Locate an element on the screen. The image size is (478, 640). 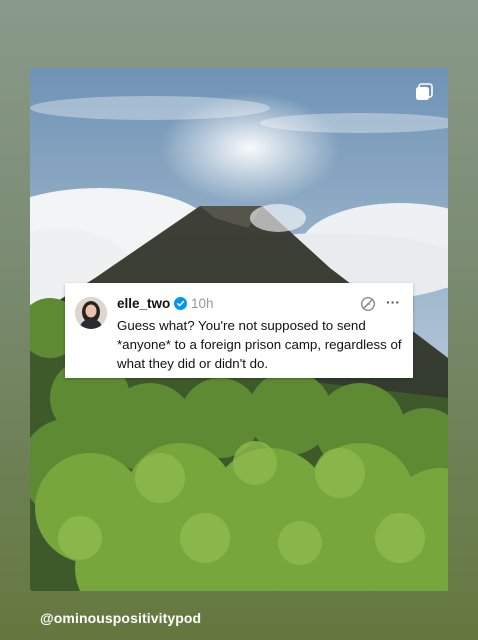
more-options-icon: ··· is located at coordinates (393, 302).